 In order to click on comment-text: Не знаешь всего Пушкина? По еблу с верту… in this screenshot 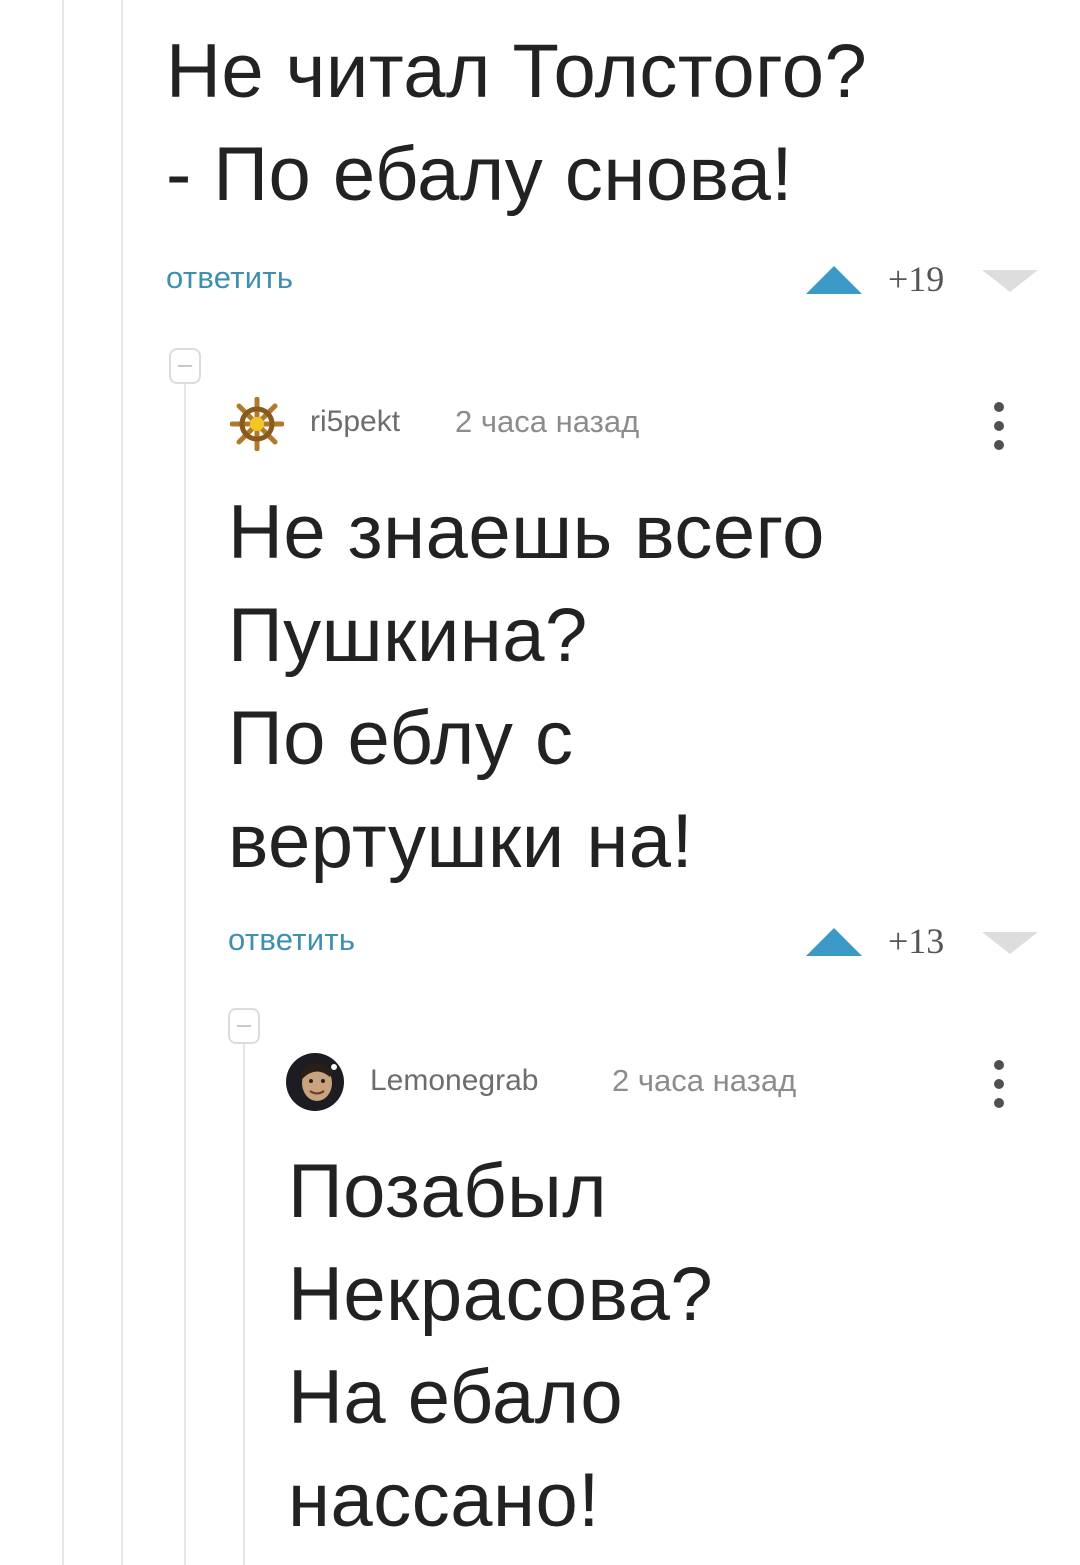, I will do `click(526, 687)`.